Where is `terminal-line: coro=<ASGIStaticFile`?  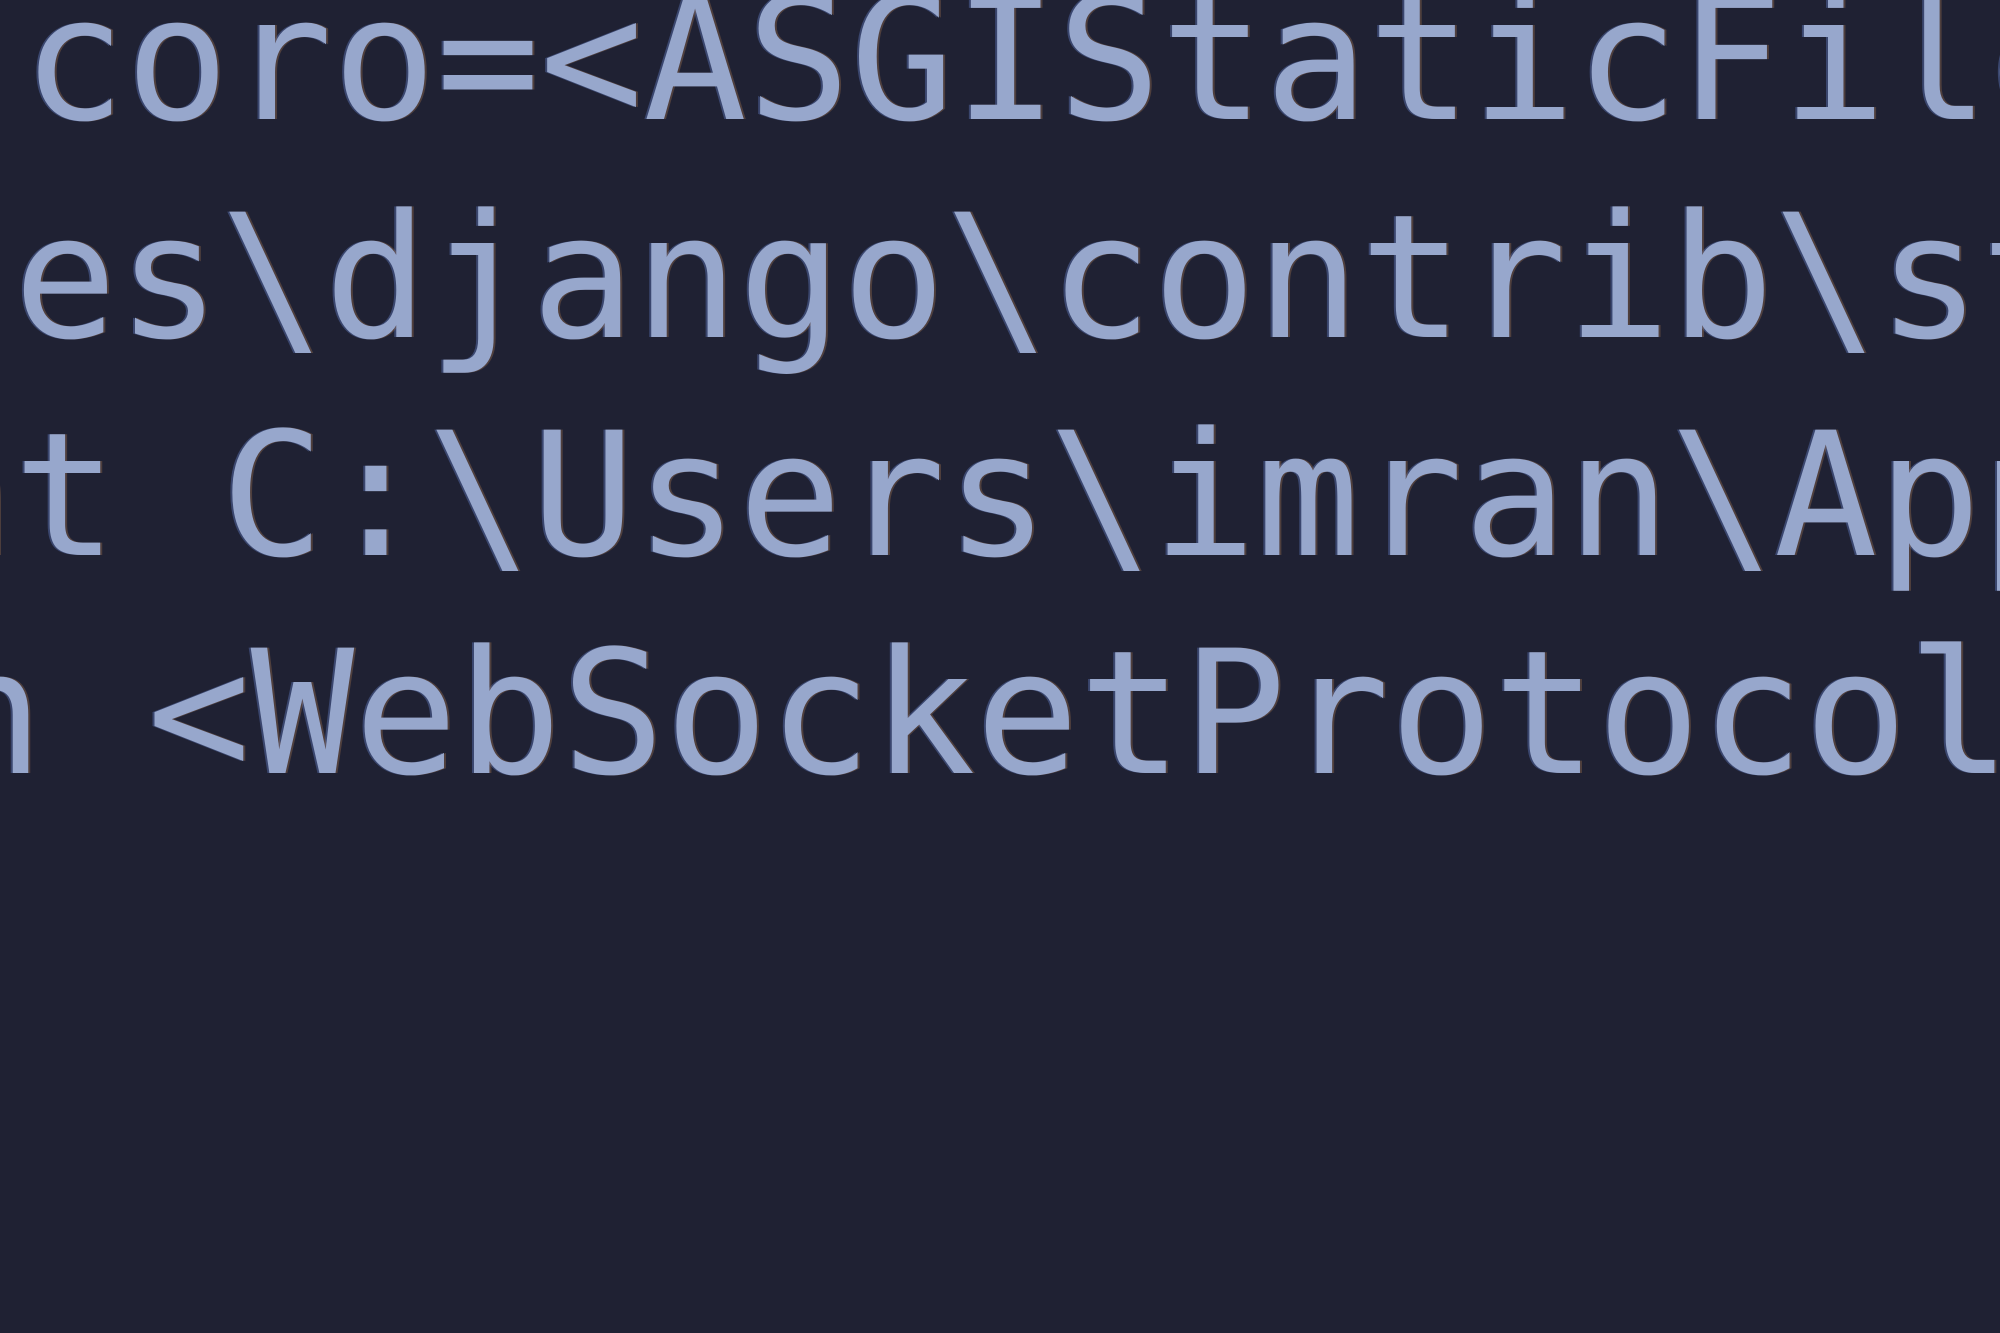 terminal-line: coro=<ASGIStaticFile is located at coordinates (1011, 80).